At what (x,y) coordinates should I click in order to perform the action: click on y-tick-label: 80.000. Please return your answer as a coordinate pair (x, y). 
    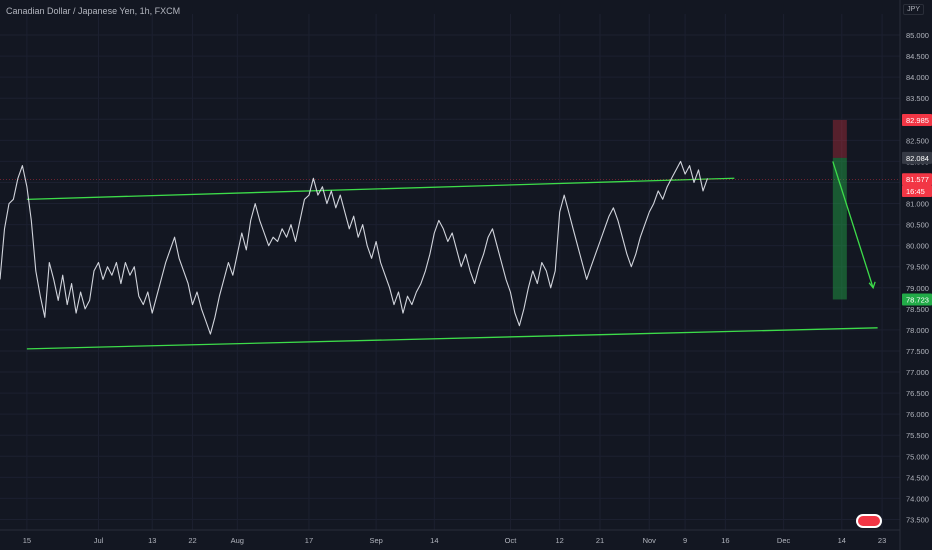
    Looking at the image, I should click on (917, 246).